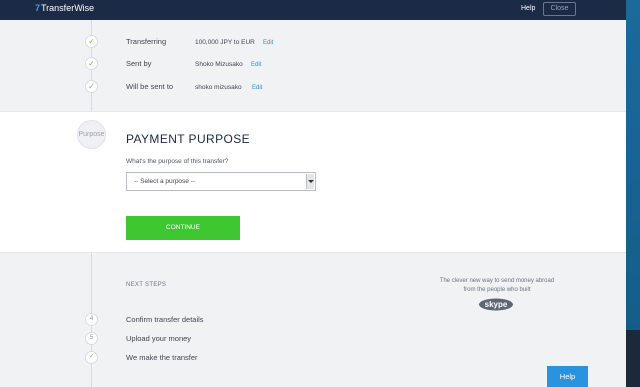 The height and width of the screenshot is (387, 640). What do you see at coordinates (159, 338) in the screenshot?
I see `step-label: Upload your money` at bounding box center [159, 338].